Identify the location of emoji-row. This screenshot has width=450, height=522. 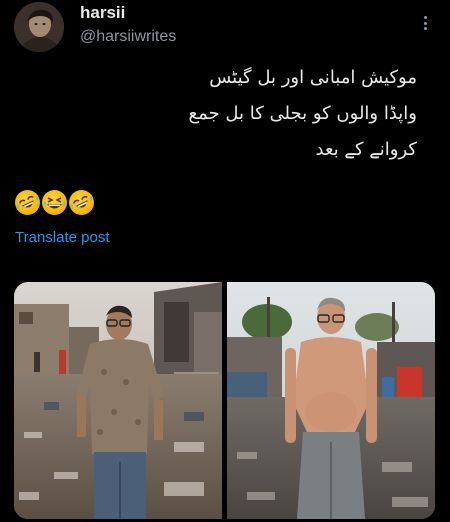
(54, 204).